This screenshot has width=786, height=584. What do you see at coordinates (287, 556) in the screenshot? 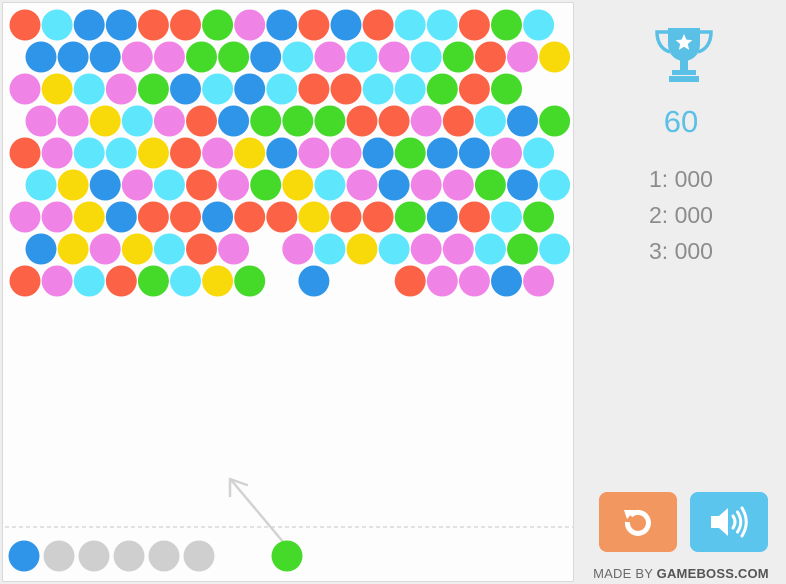
I see `current-bubble` at bounding box center [287, 556].